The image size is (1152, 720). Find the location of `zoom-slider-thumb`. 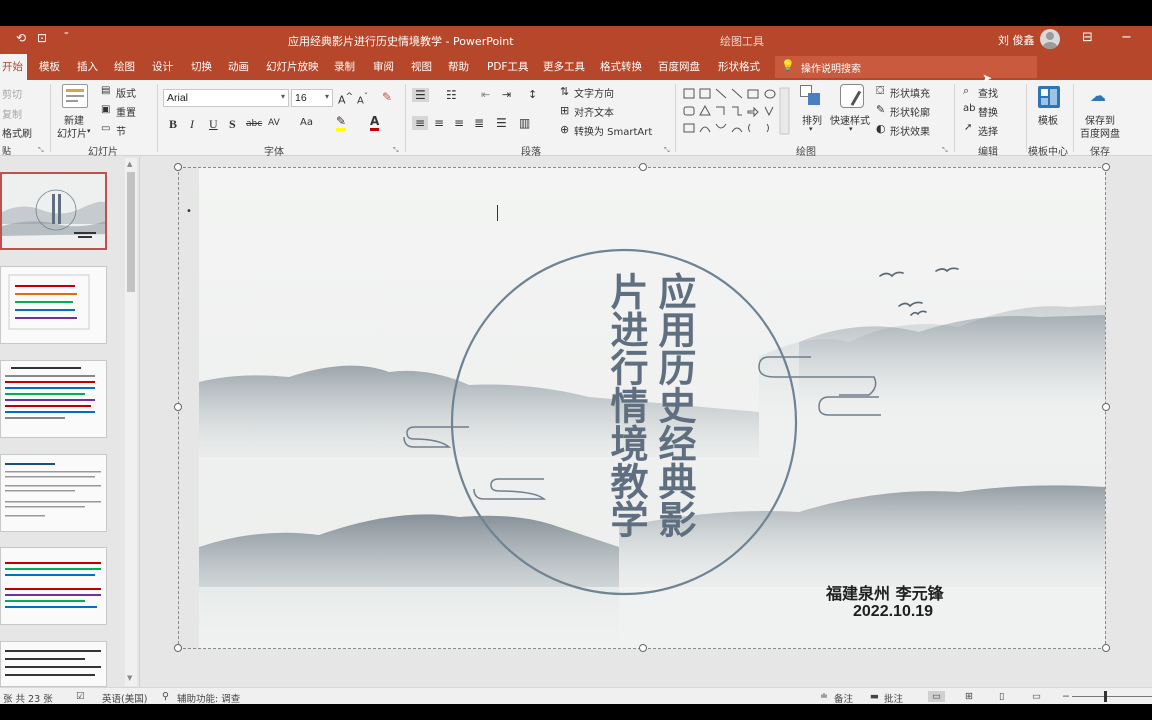

zoom-slider-thumb is located at coordinates (1105, 696).